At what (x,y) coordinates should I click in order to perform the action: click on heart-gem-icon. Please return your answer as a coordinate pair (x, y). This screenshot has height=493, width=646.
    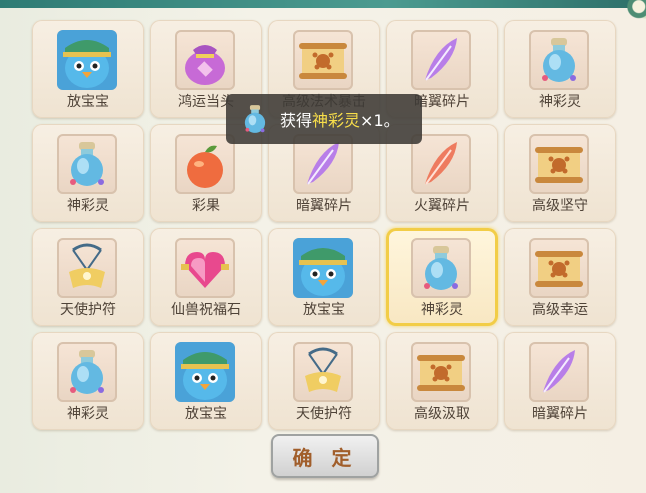
    Looking at the image, I should click on (205, 270).